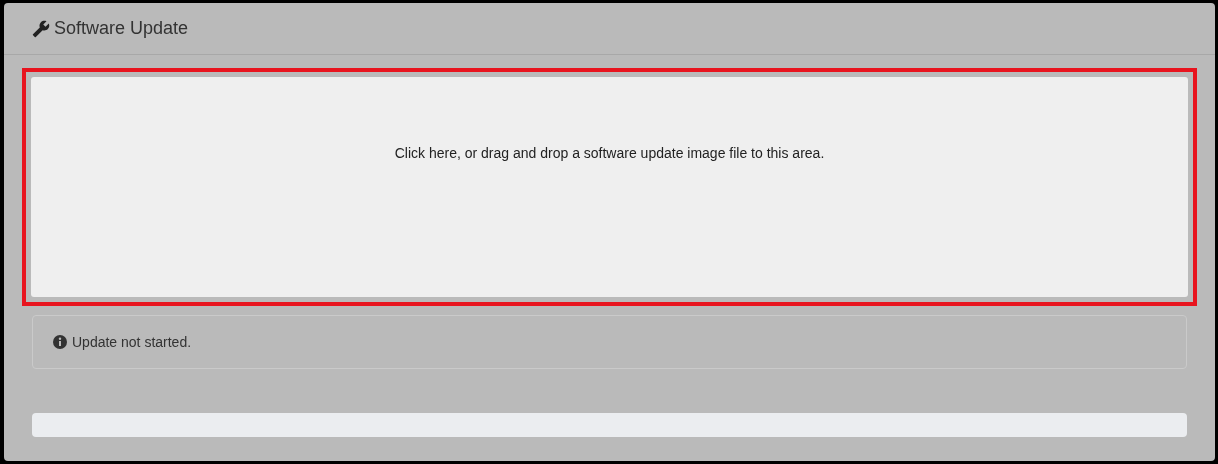 The image size is (1218, 464). I want to click on wrench-icon, so click(41, 28).